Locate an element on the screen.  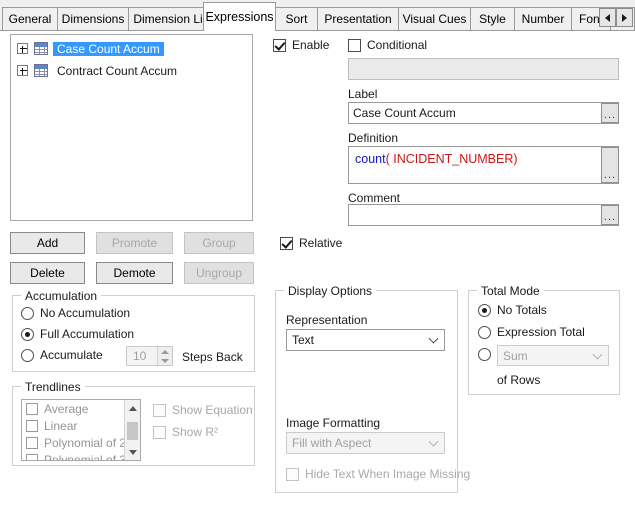
radio-label: Full Accumulation is located at coordinates (87, 334).